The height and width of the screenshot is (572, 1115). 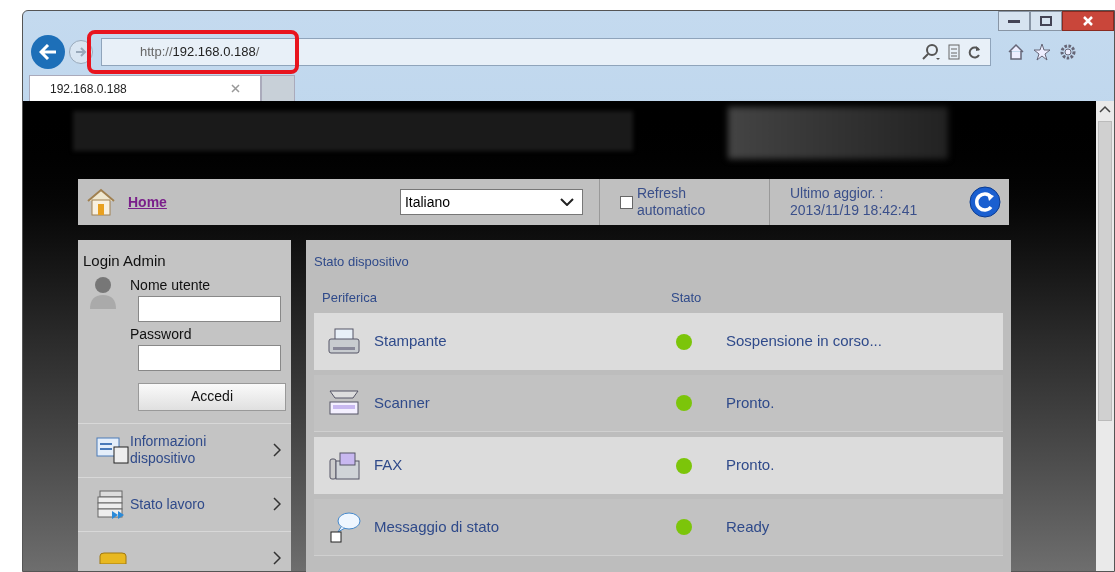 What do you see at coordinates (437, 526) in the screenshot?
I see `device-name: Messaggio di stato` at bounding box center [437, 526].